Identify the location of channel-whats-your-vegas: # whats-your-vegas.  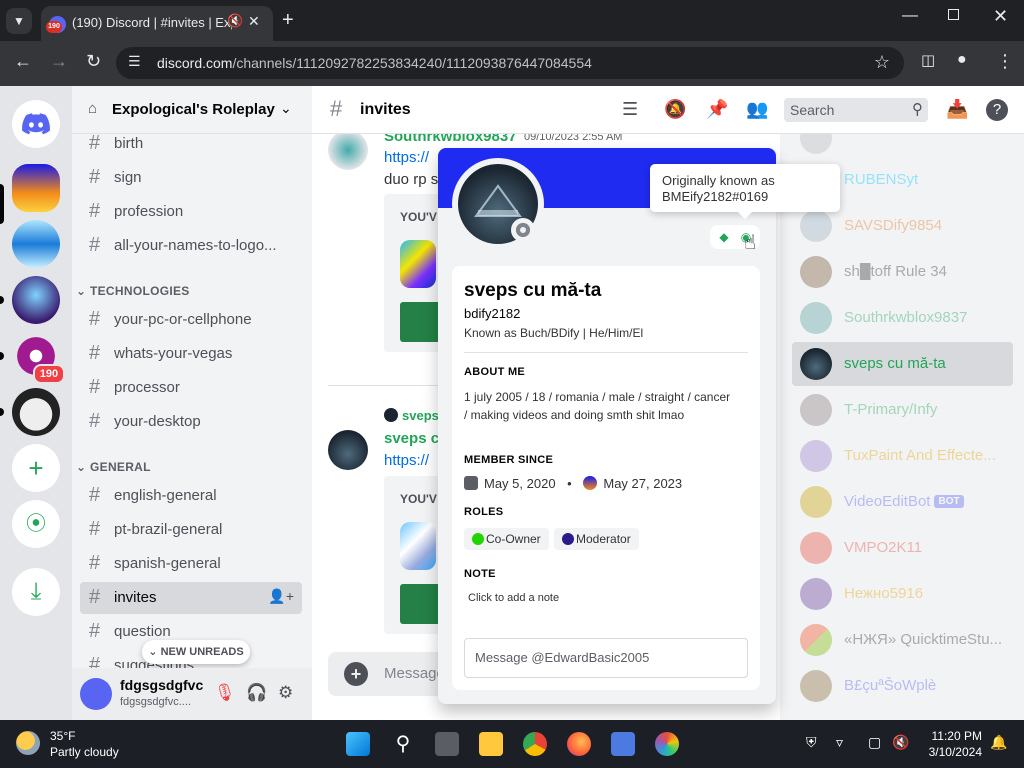
(191, 354).